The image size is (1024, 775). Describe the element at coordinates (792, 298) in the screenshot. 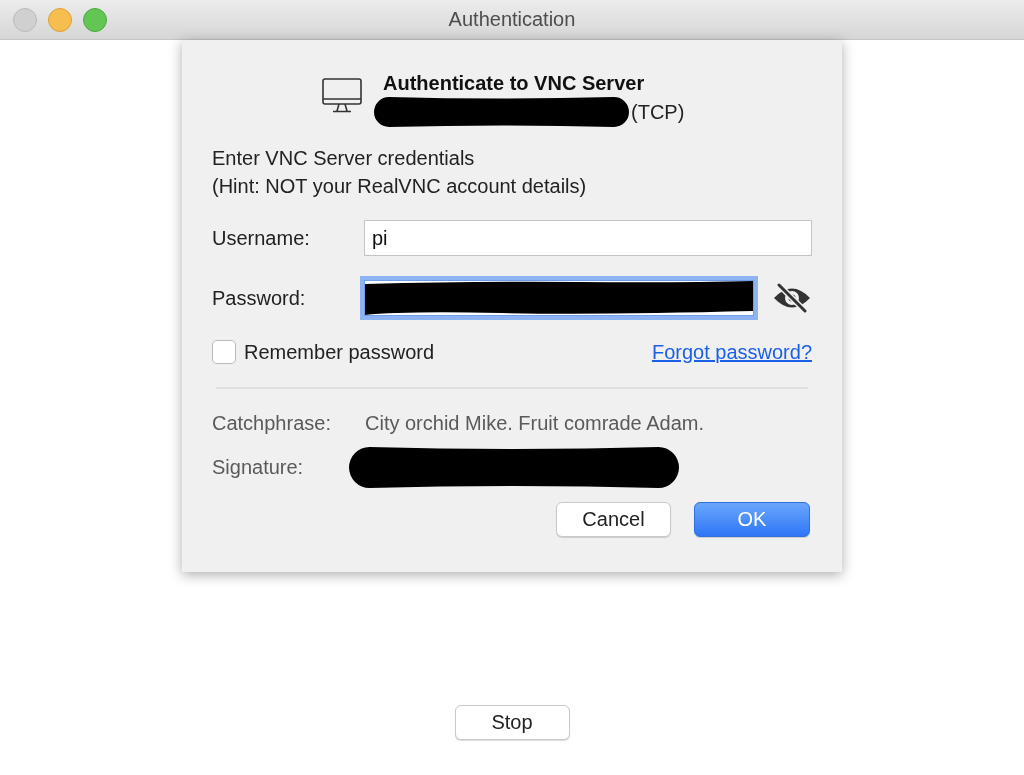

I see `eye-slash-icon` at that location.